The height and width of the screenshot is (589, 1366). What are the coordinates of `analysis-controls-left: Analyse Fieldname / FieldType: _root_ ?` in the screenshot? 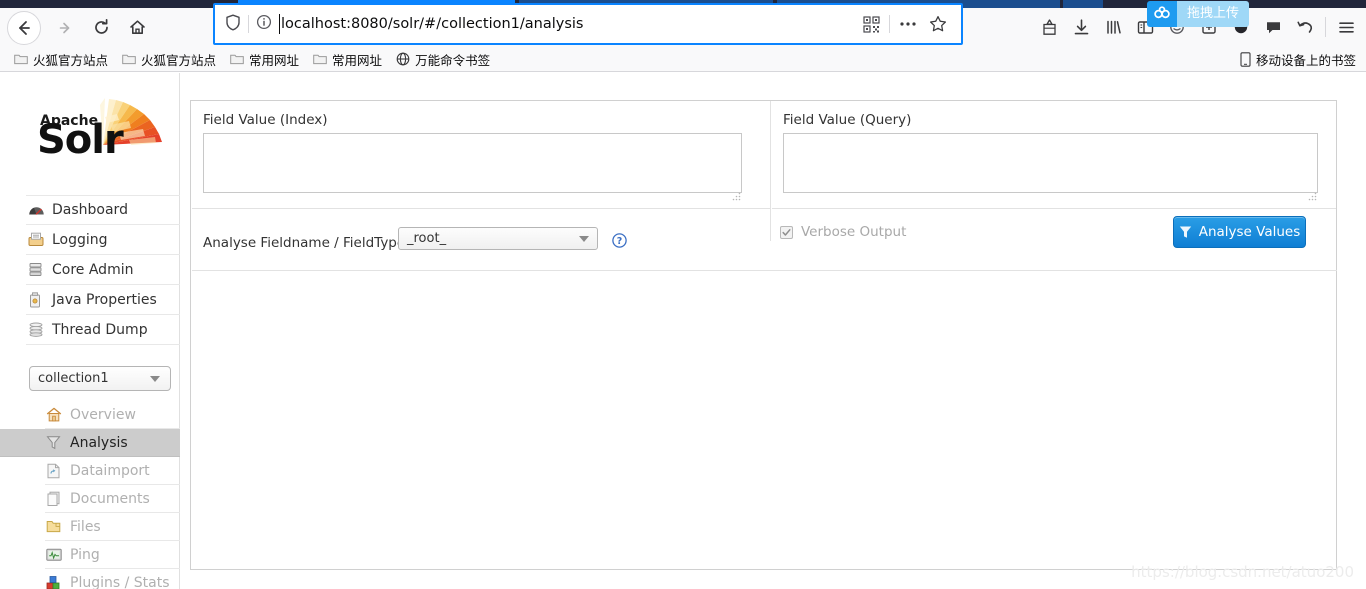 It's located at (481, 240).